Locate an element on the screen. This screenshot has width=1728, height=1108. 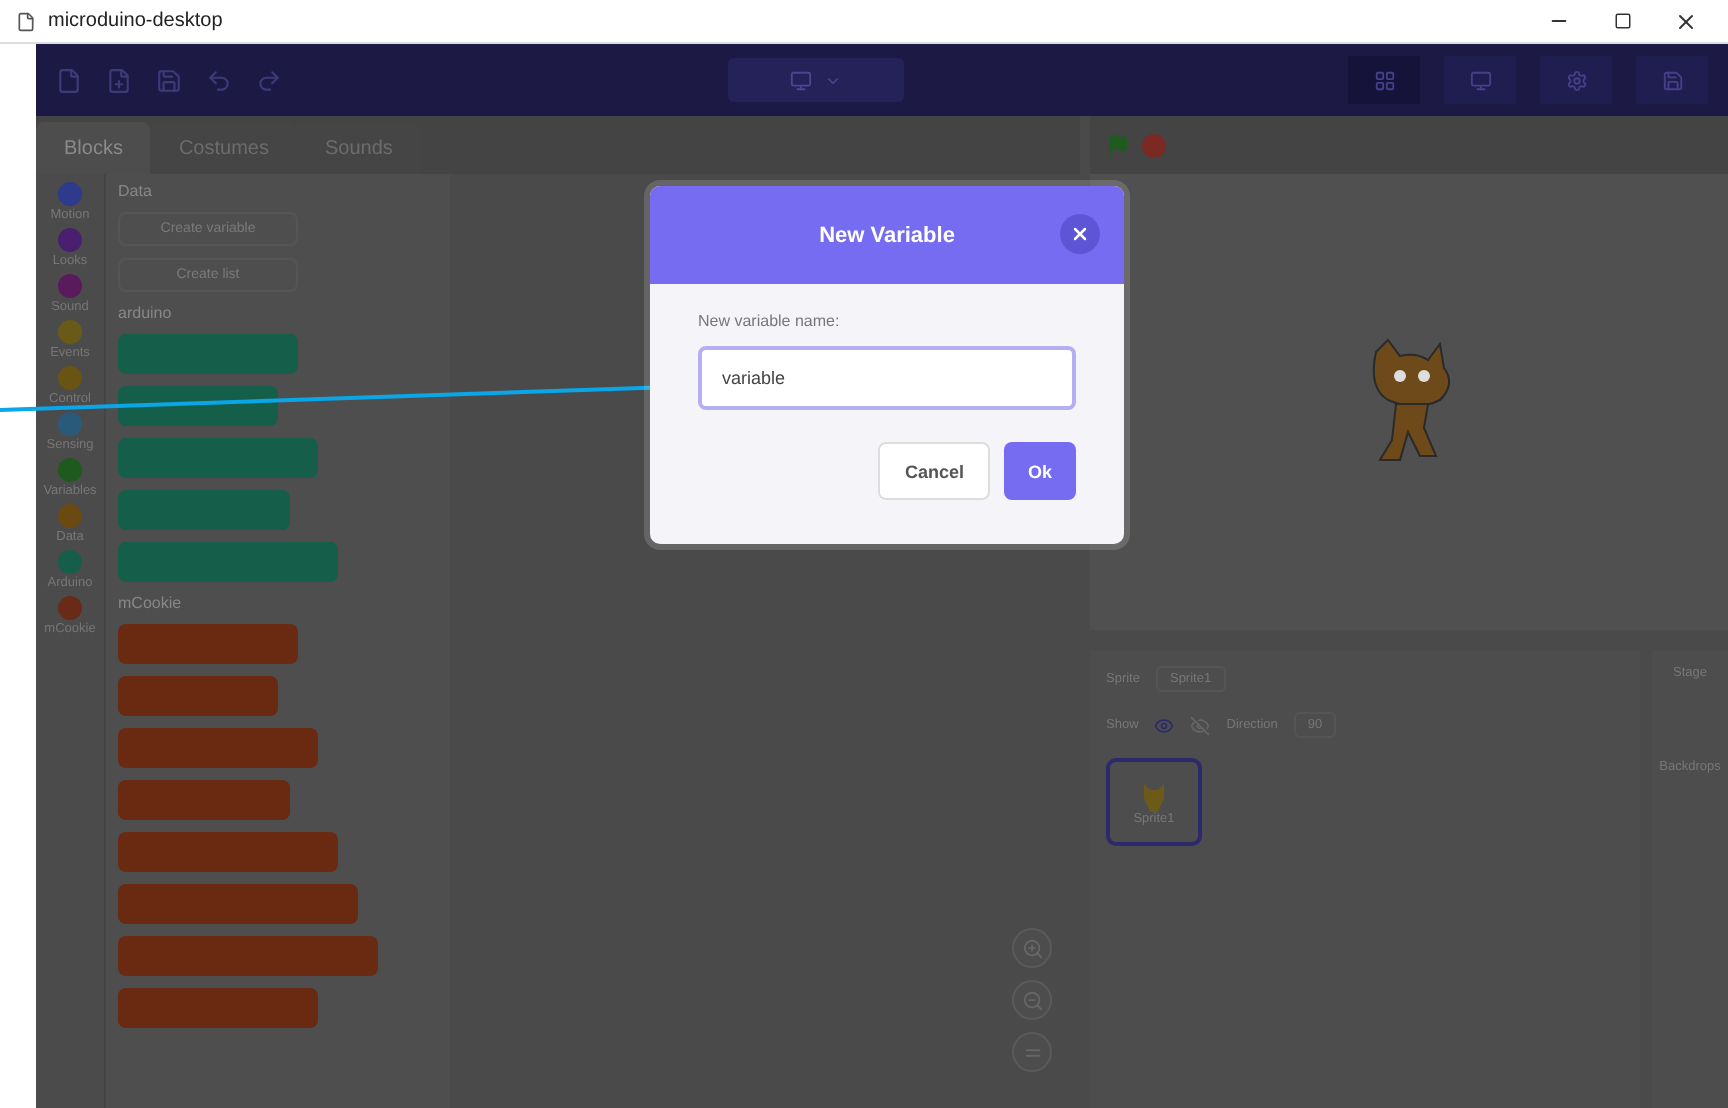
field-label: New variable name: is located at coordinates (770, 321).